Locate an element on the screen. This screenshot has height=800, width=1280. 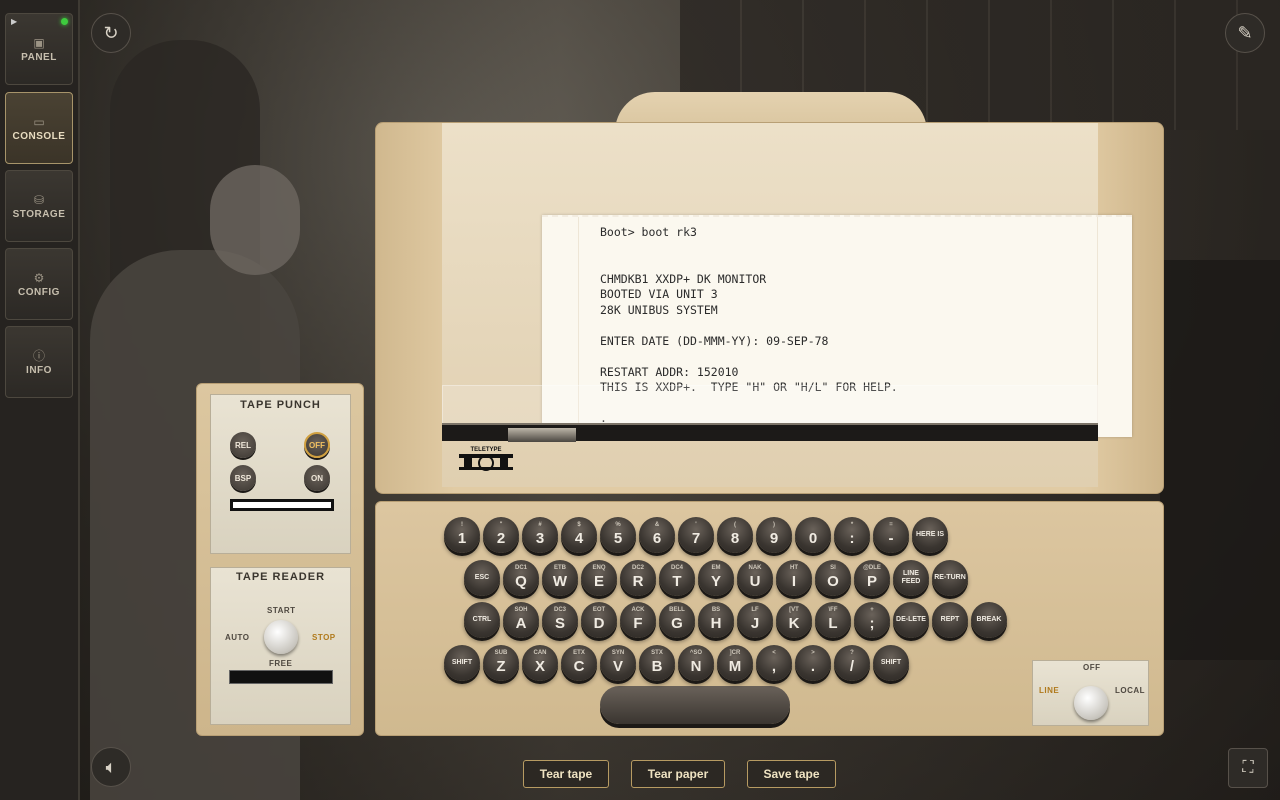
key-c: ETX C is located at coordinates (579, 663).